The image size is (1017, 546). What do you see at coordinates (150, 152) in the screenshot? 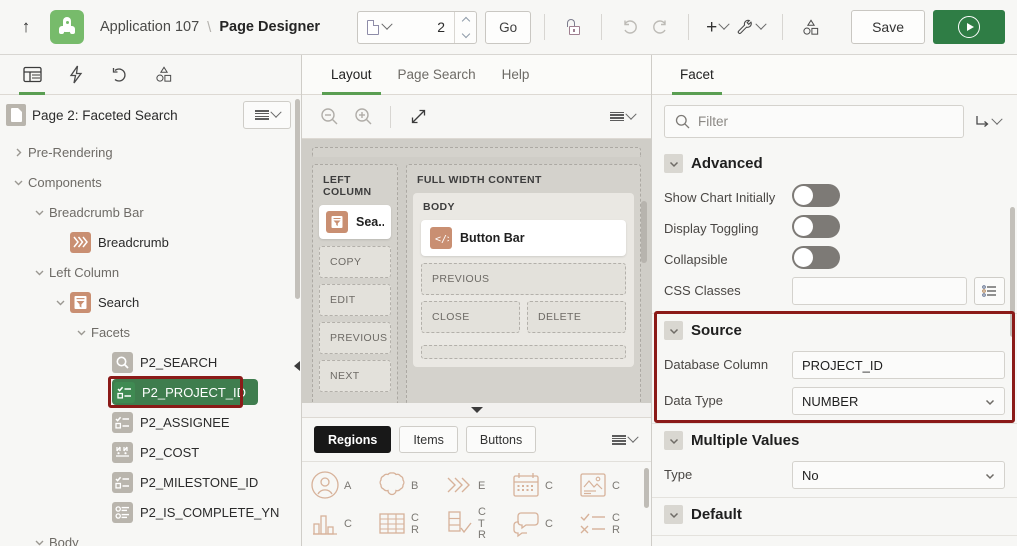
I see `tree-node-pre-rendering: Pre-Rendering` at bounding box center [150, 152].